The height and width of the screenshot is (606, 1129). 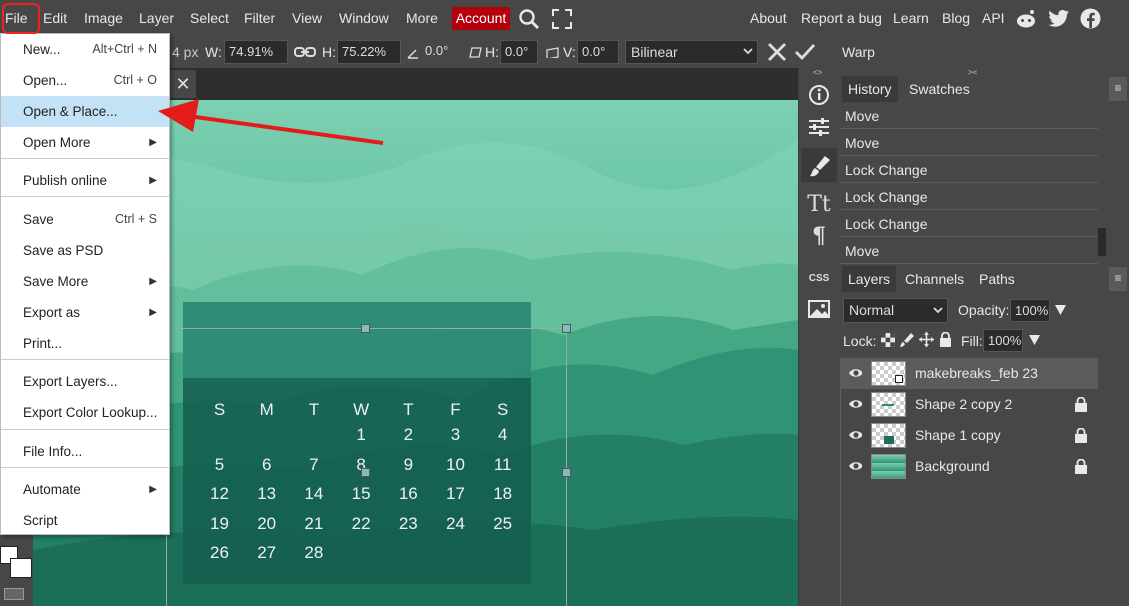 What do you see at coordinates (819, 205) in the screenshot?
I see `character-panel-icon: Tt` at bounding box center [819, 205].